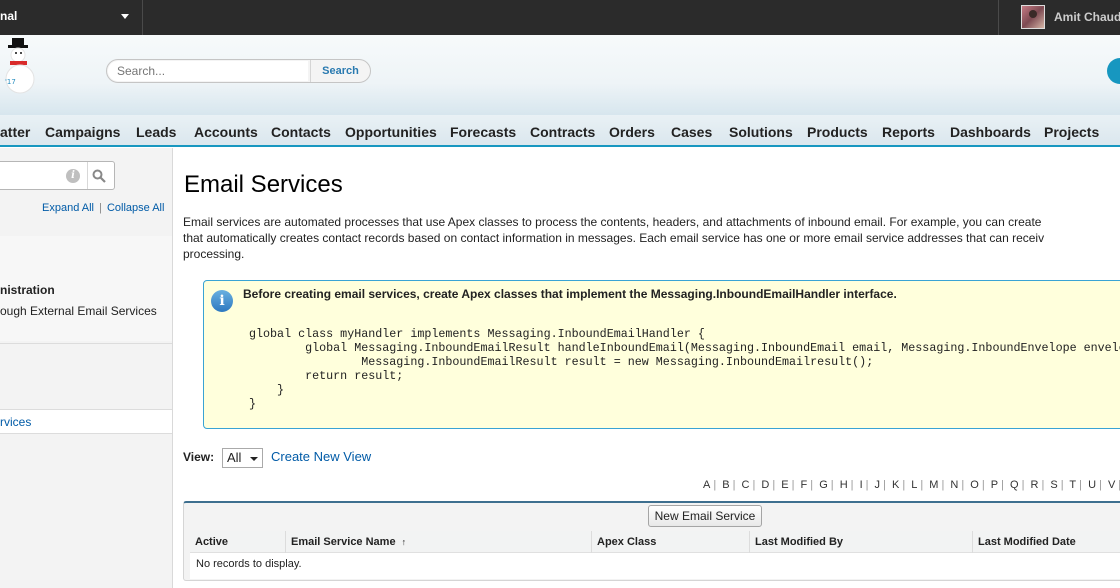 This screenshot has height=588, width=1120. What do you see at coordinates (343, 542) in the screenshot?
I see `column-label: Email Service Name` at bounding box center [343, 542].